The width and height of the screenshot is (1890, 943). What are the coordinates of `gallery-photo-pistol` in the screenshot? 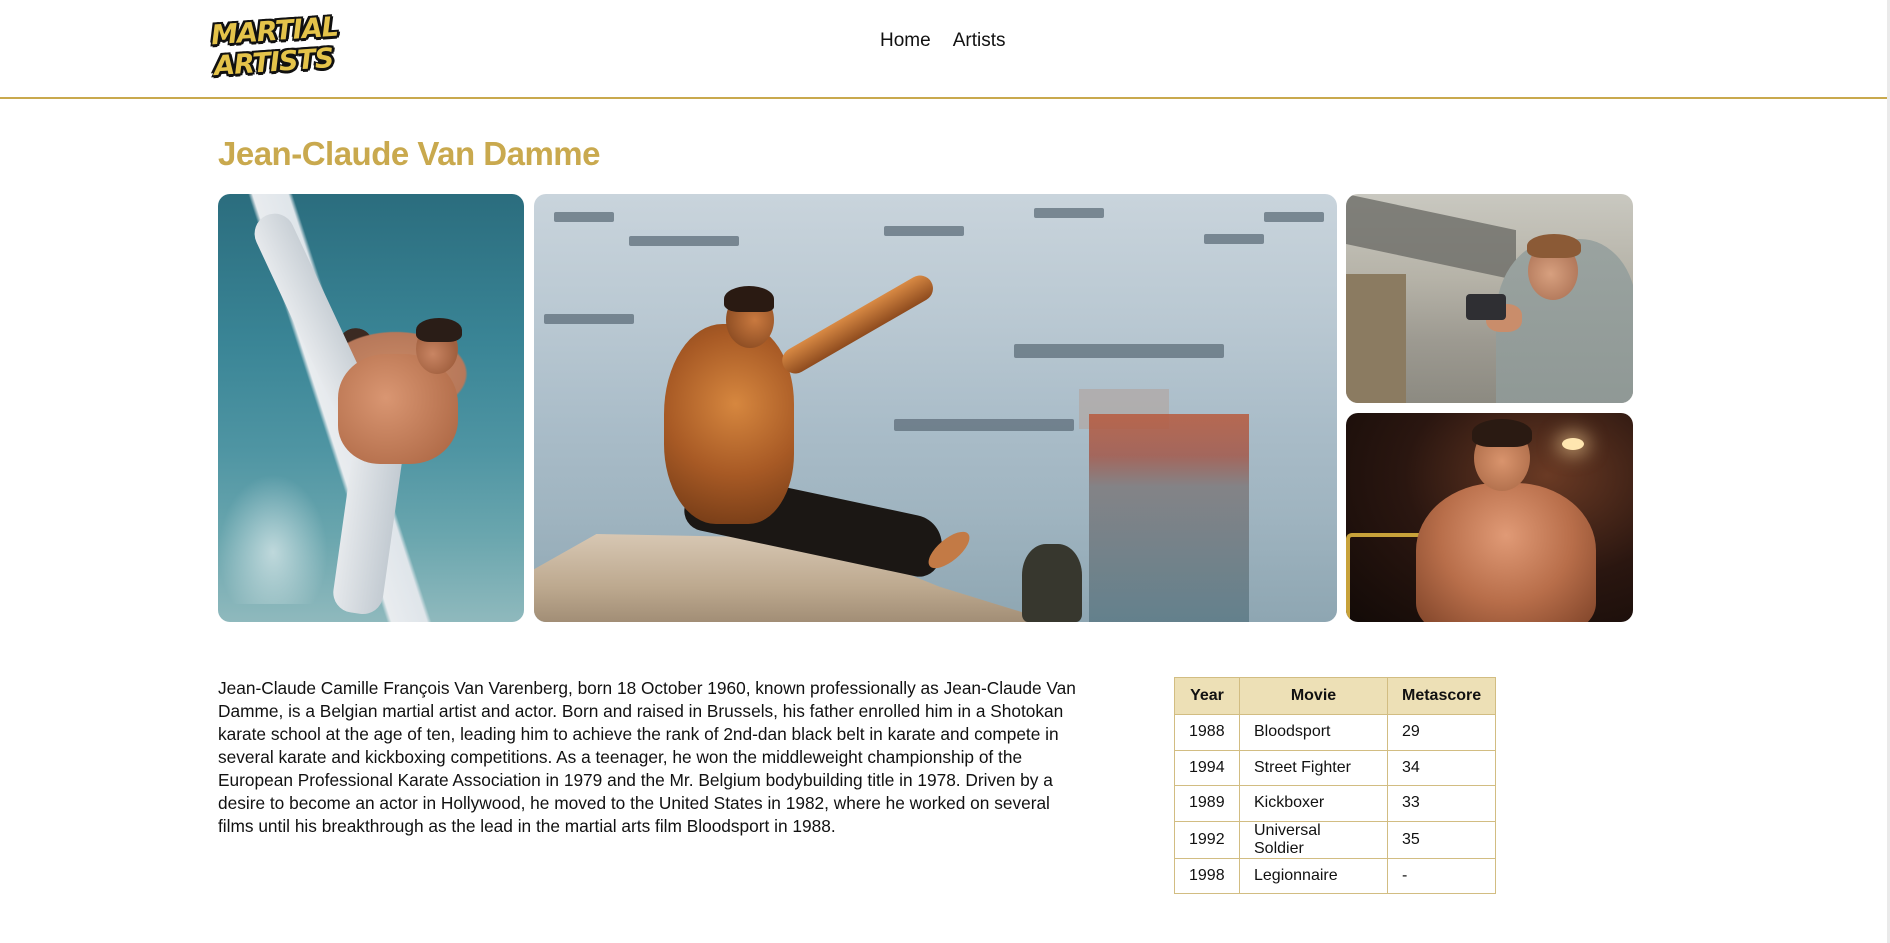 It's located at (1489, 298).